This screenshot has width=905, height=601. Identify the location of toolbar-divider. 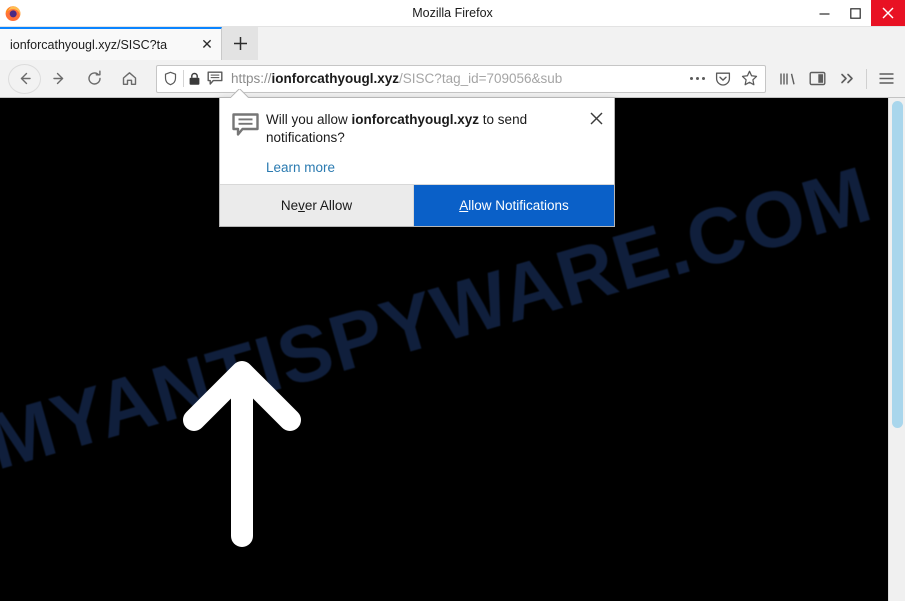
(866, 78).